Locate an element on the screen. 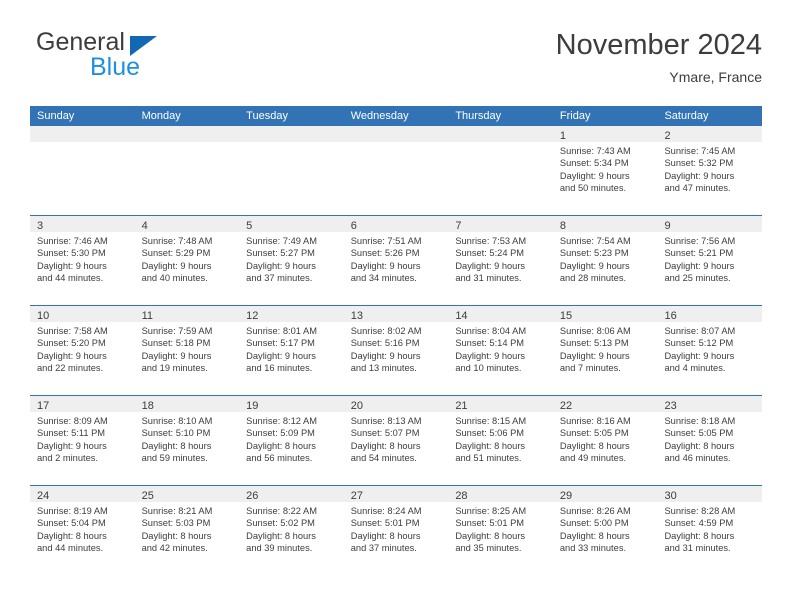 This screenshot has height=612, width=792. brand-name-general: General is located at coordinates (80, 42).